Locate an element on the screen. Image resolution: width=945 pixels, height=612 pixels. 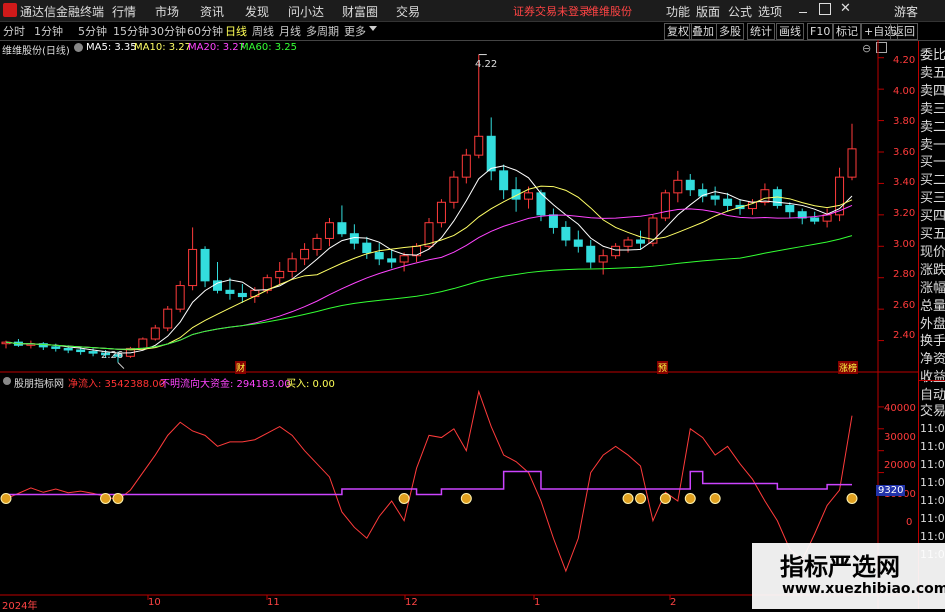
quote-label: 卖二 is located at coordinates (932, 125).